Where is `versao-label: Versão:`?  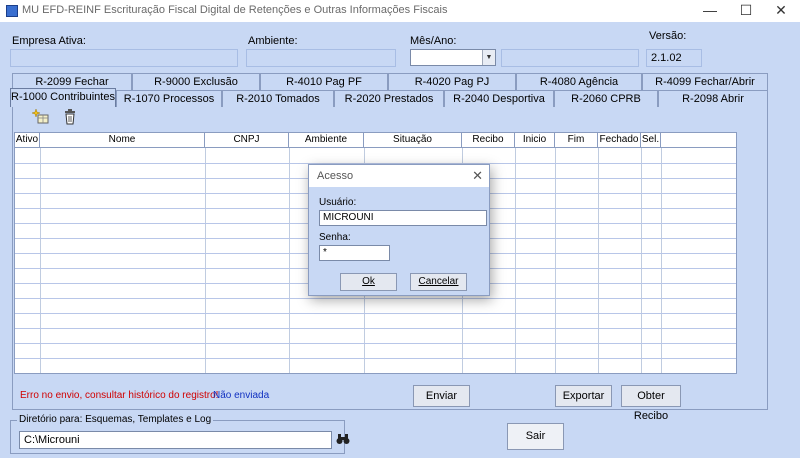 versao-label: Versão: is located at coordinates (668, 36).